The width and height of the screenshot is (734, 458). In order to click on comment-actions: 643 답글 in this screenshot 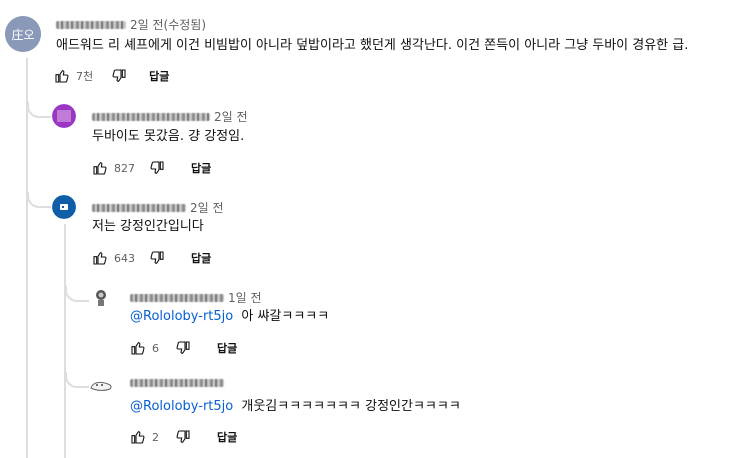, I will do `click(151, 258)`.